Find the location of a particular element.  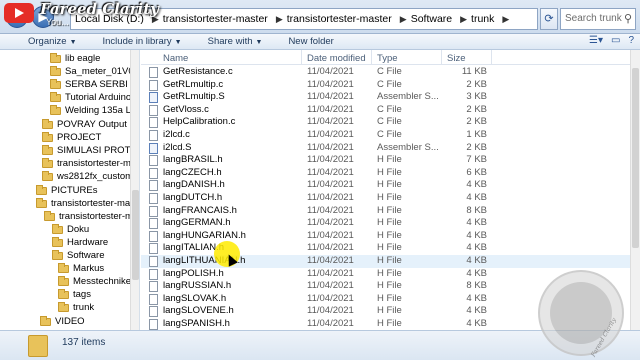

breadcrumb-software: Software is located at coordinates (431, 19).